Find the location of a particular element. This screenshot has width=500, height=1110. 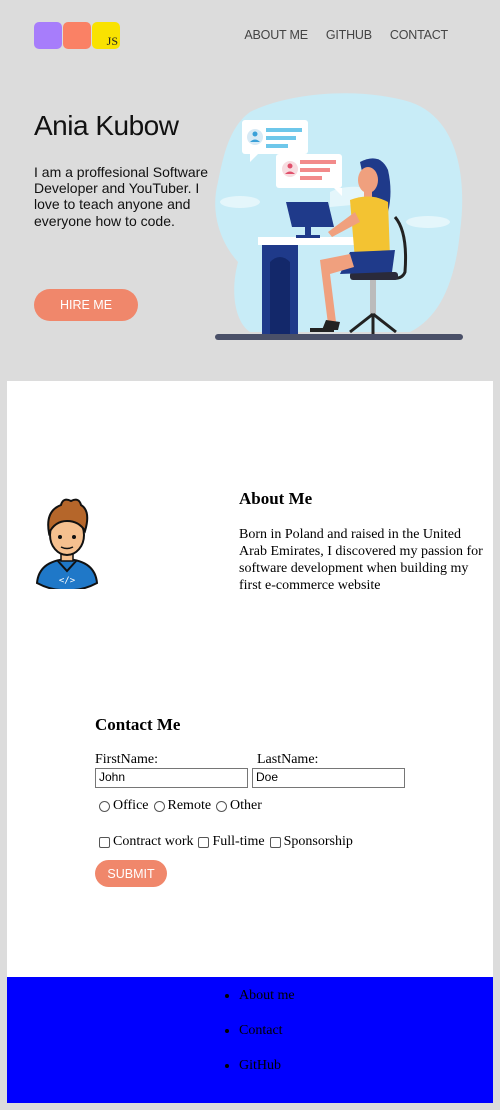

firstname-input: John is located at coordinates (171, 778).